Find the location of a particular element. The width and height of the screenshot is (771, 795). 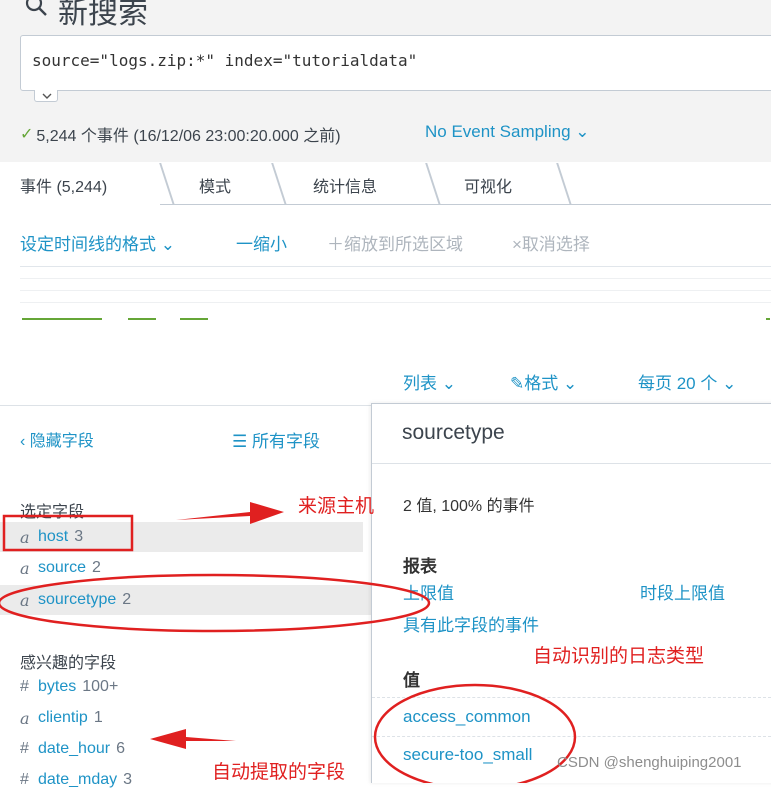

annotation-log-type: 自动识别的日志类型 is located at coordinates (619, 656).